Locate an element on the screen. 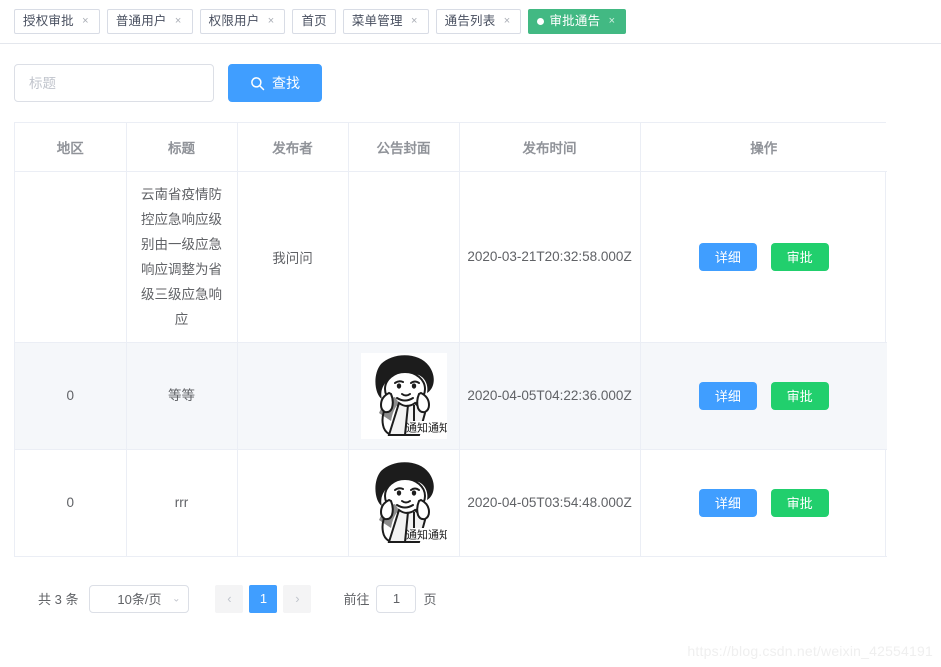  search-button: 查找 is located at coordinates (275, 83).